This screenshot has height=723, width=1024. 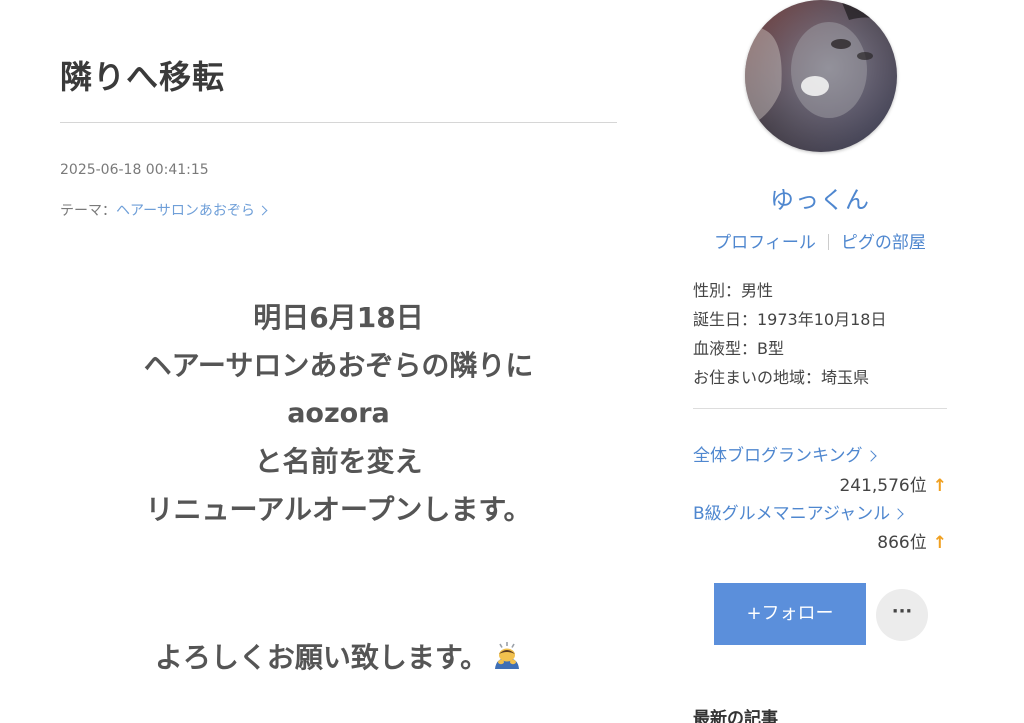 I want to click on body-line: aozora, so click(x=338, y=413).